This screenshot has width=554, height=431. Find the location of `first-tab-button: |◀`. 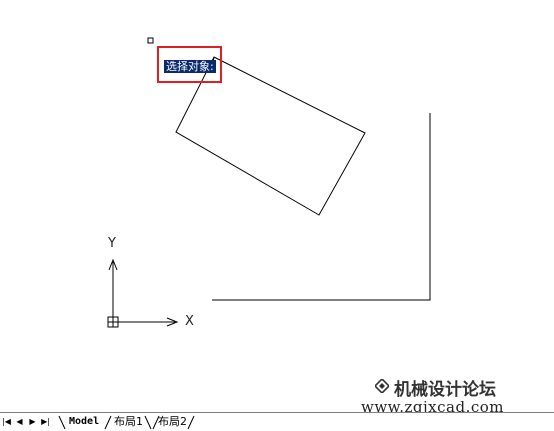

first-tab-button: |◀ is located at coordinates (6, 422).